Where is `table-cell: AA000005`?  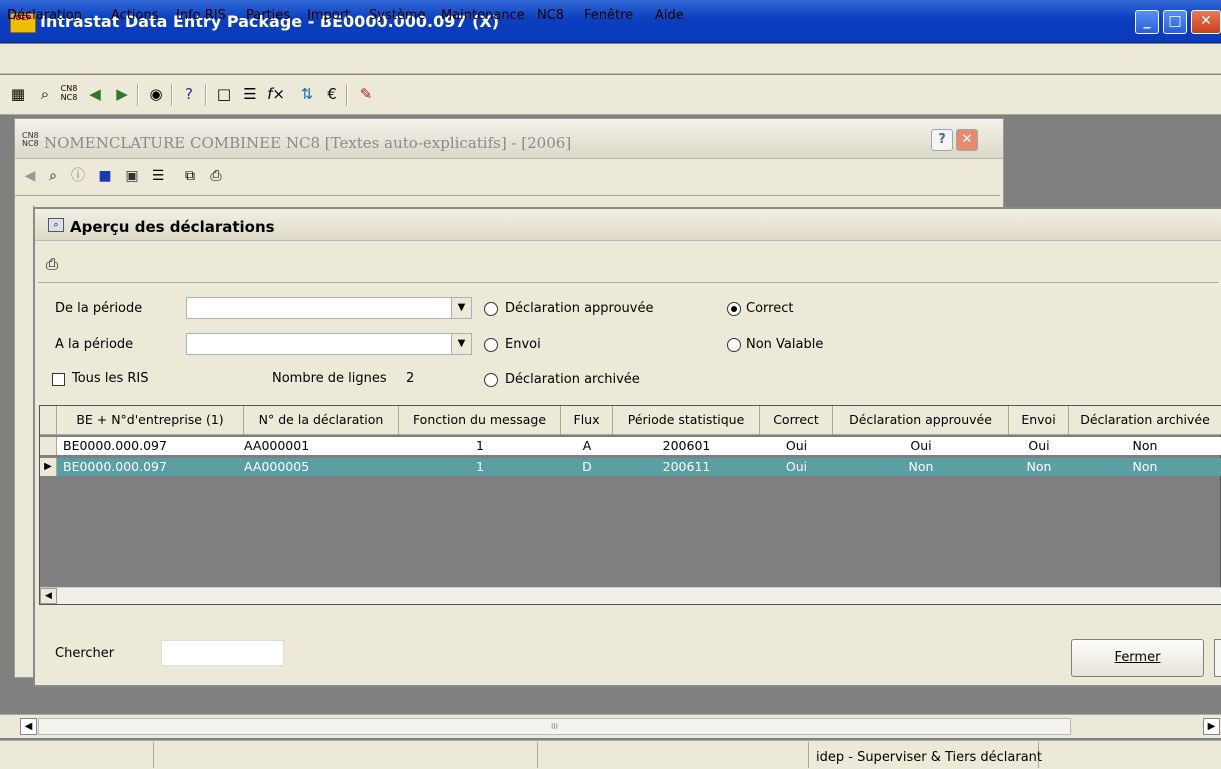
table-cell: AA000005 is located at coordinates (277, 466).